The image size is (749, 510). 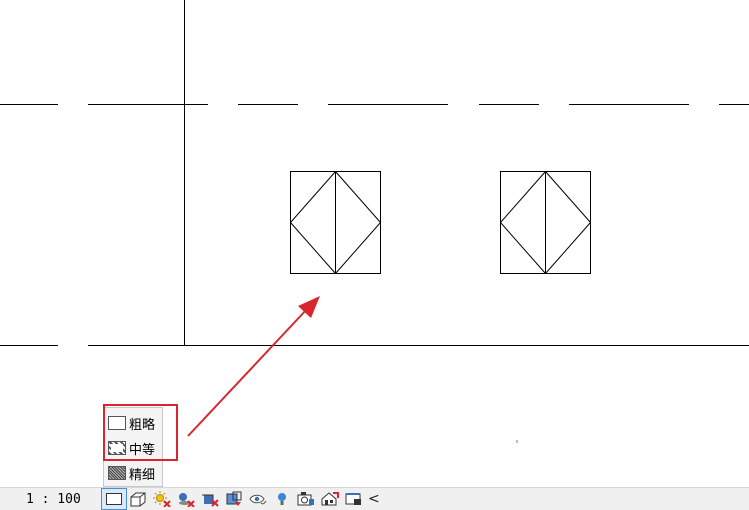 I want to click on detail-fine-icon, so click(x=117, y=473).